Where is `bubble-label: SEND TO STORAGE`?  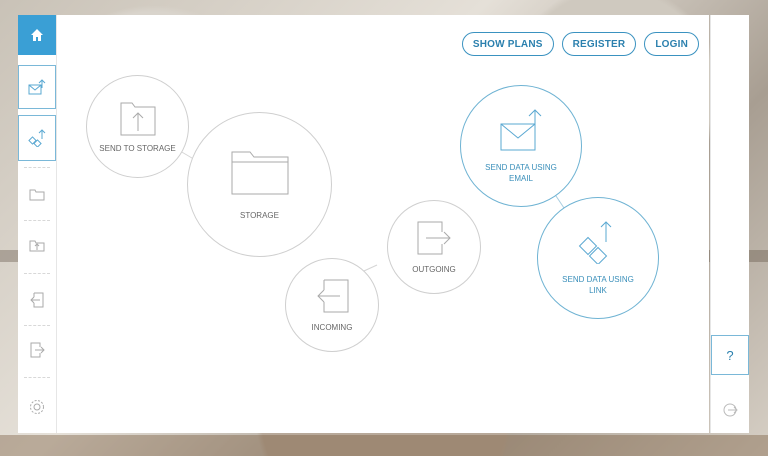 bubble-label: SEND TO STORAGE is located at coordinates (137, 148).